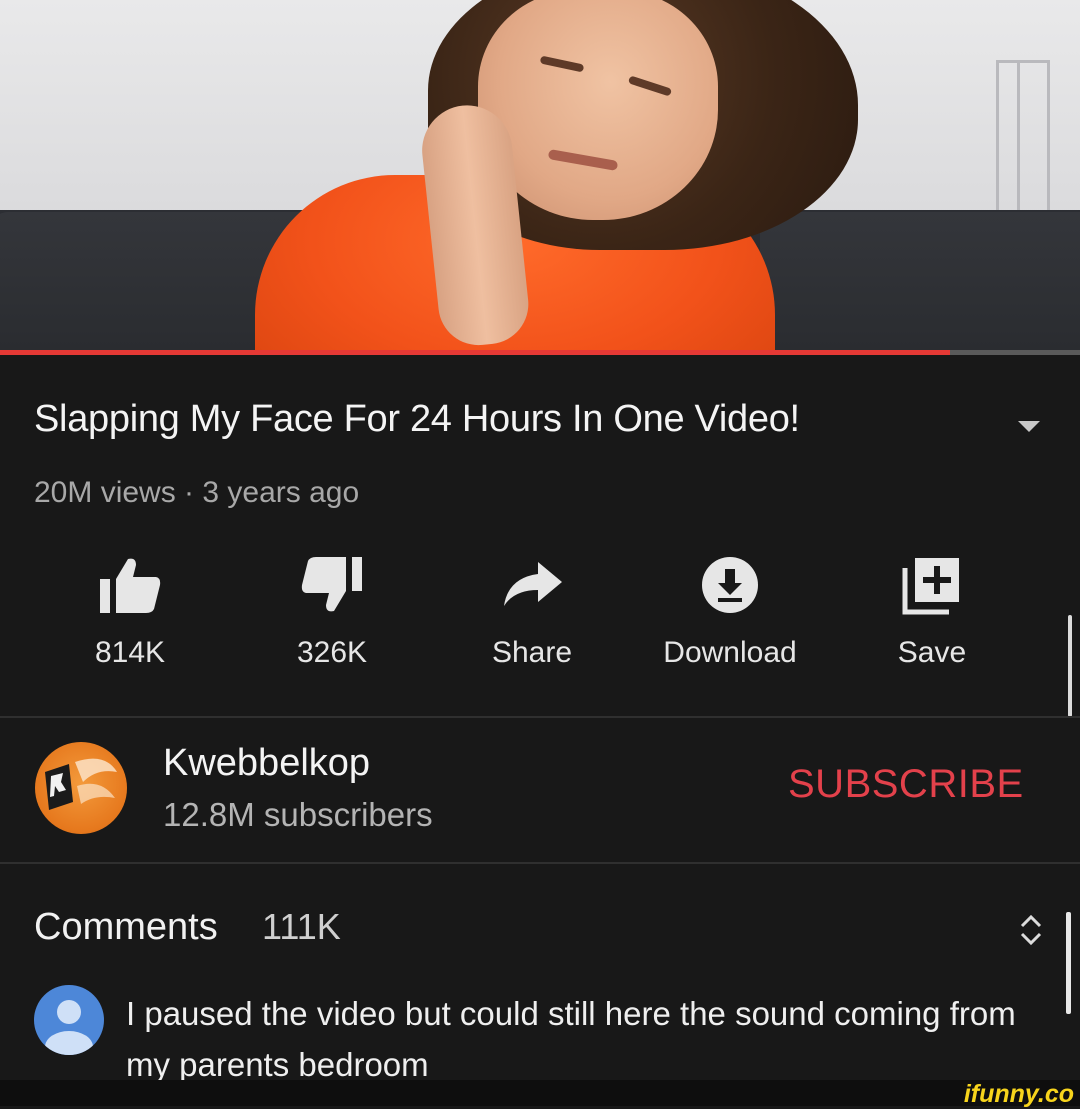 The image size is (1080, 1109). What do you see at coordinates (475, 352) in the screenshot?
I see `video-progress-fill` at bounding box center [475, 352].